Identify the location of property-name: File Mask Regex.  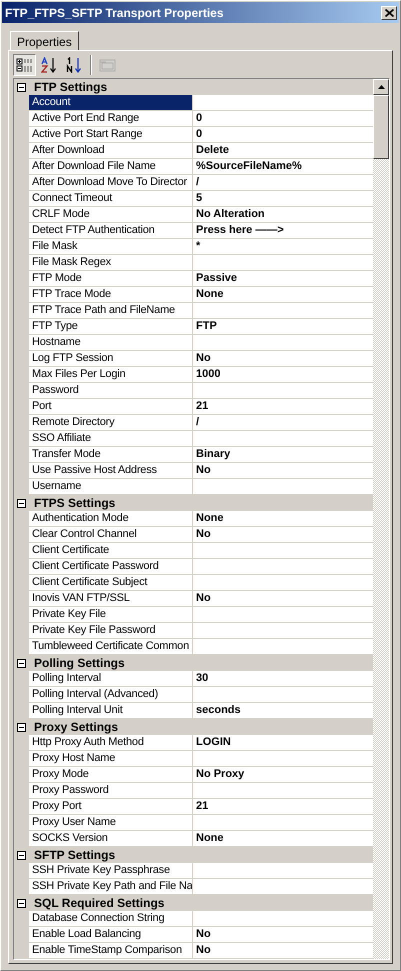
(111, 263).